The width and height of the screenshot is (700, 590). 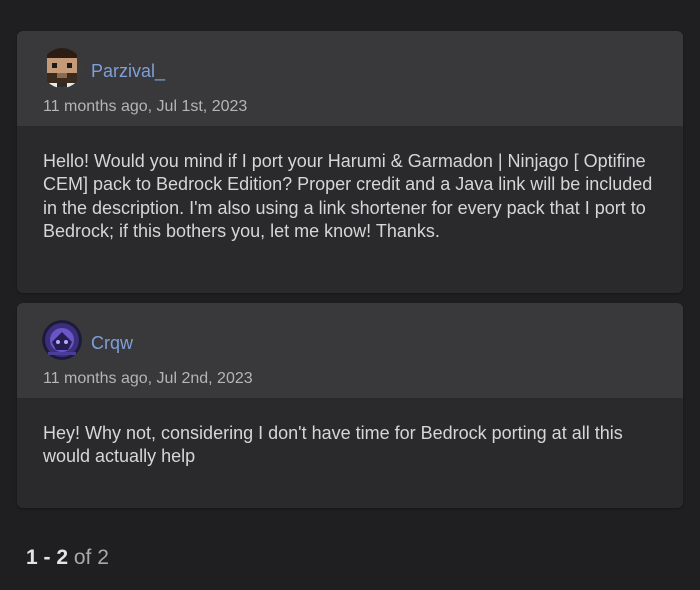 What do you see at coordinates (145, 106) in the screenshot?
I see `comment-timestamp: 11 months ago, Jul 1st, 2023` at bounding box center [145, 106].